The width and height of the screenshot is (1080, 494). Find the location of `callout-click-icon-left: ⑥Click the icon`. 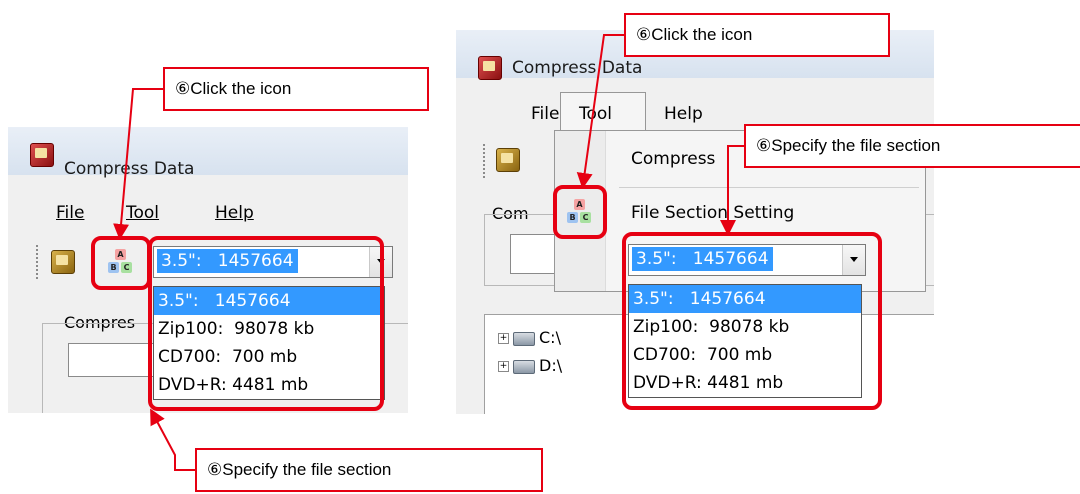

callout-click-icon-left: ⑥Click the icon is located at coordinates (296, 89).